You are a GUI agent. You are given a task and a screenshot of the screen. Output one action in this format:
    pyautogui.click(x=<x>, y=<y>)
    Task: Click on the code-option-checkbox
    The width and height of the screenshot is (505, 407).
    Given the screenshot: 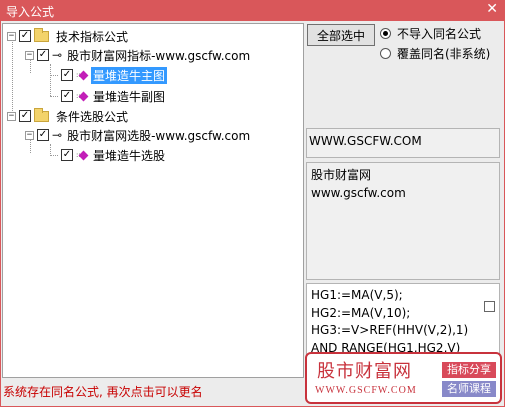 What is the action you would take?
    pyautogui.click(x=489, y=306)
    